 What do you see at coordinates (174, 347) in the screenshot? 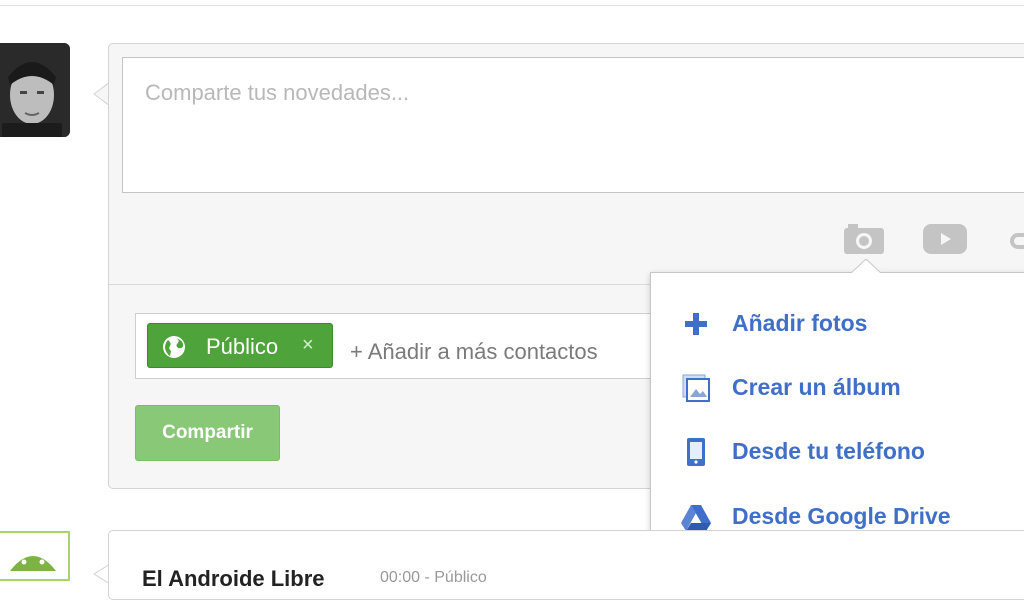
I see `globe-icon` at bounding box center [174, 347].